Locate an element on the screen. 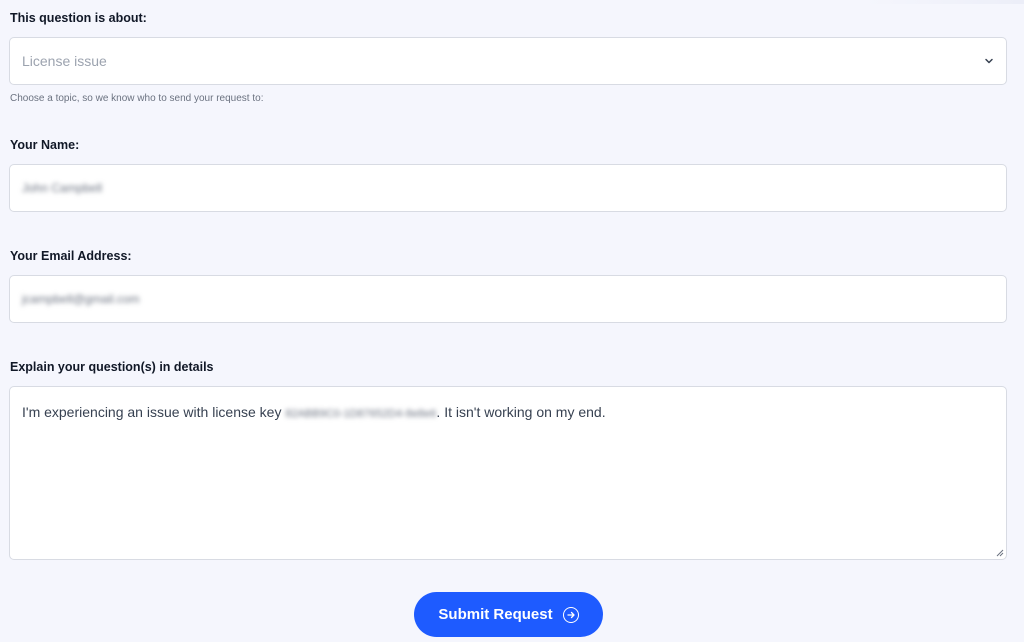 The width and height of the screenshot is (1024, 642). name-label: Your Name: is located at coordinates (45, 145).